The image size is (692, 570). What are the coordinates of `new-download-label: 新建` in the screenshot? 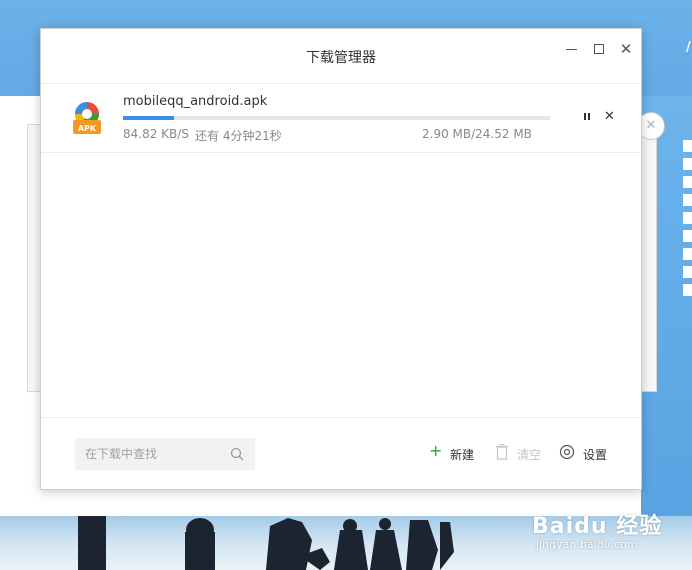 It's located at (462, 455).